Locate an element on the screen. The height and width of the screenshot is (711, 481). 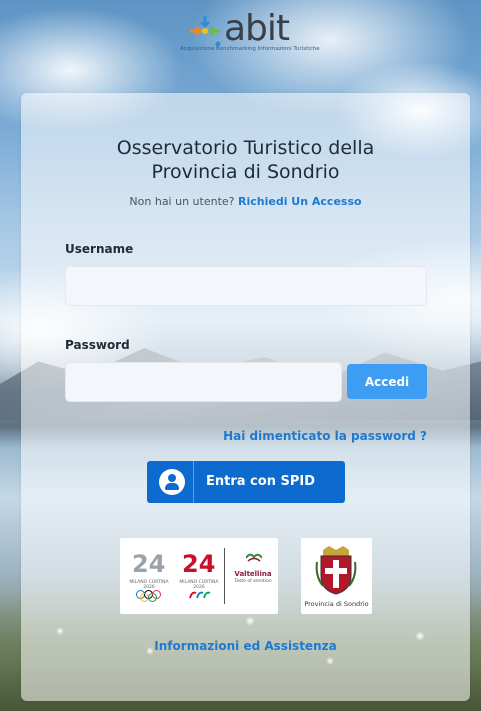
provincia-sondrio-logo: Provincia di Sondrio is located at coordinates (336, 576).